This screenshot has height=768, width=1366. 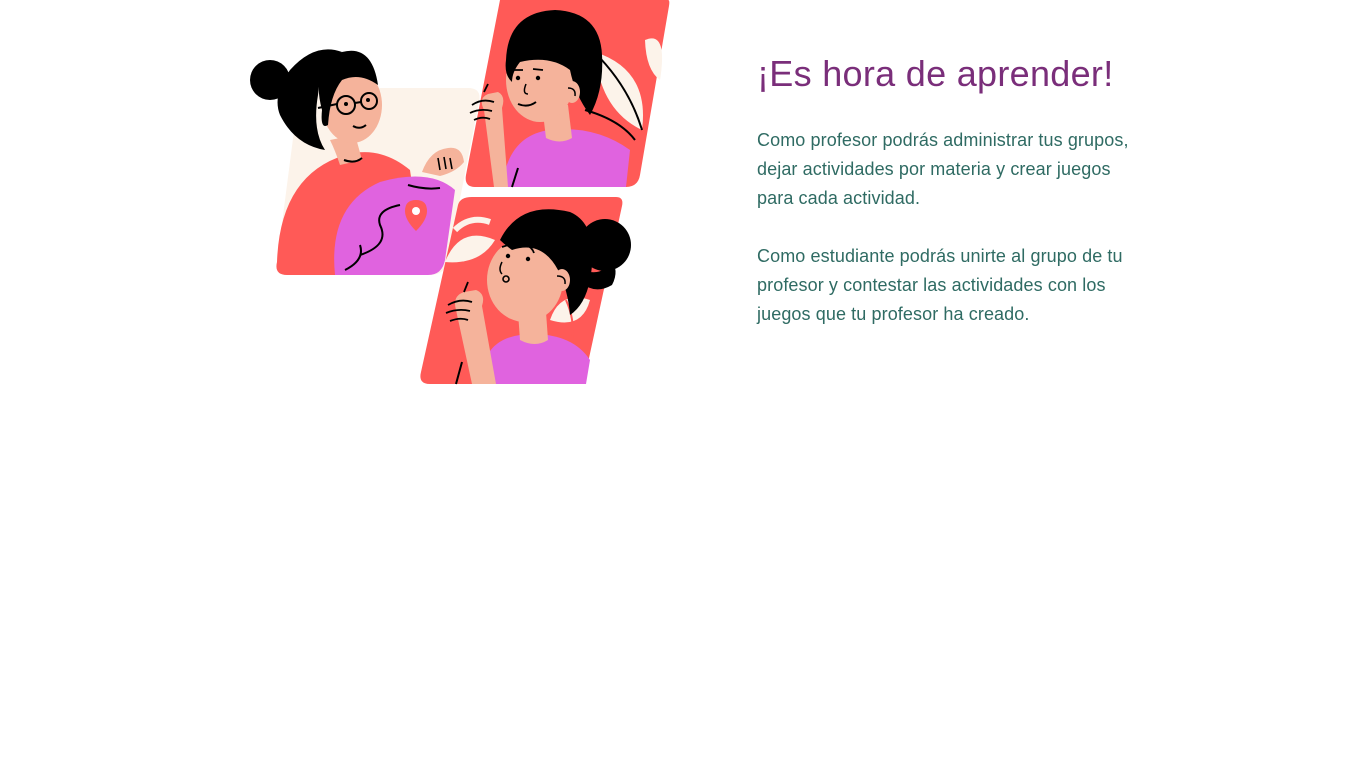 What do you see at coordinates (935, 73) in the screenshot?
I see `page-title: ¡Es hora de aprender!` at bounding box center [935, 73].